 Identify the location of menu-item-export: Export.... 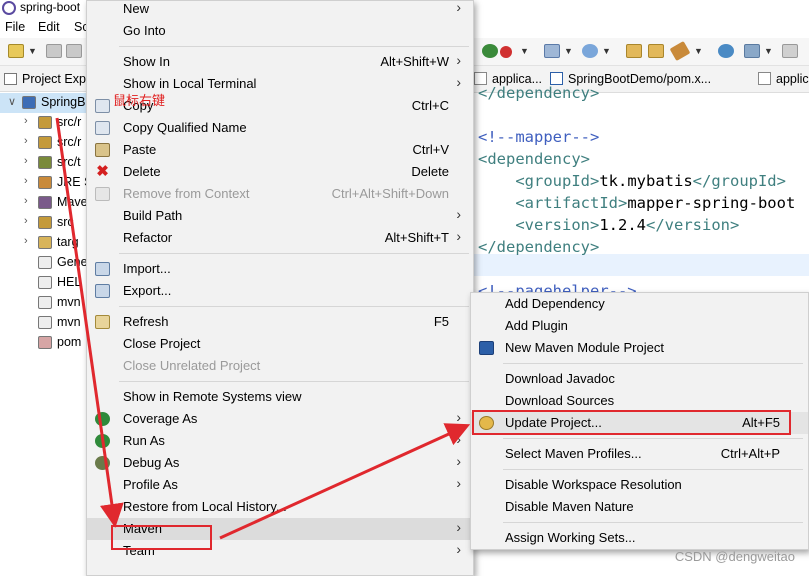
(280, 291).